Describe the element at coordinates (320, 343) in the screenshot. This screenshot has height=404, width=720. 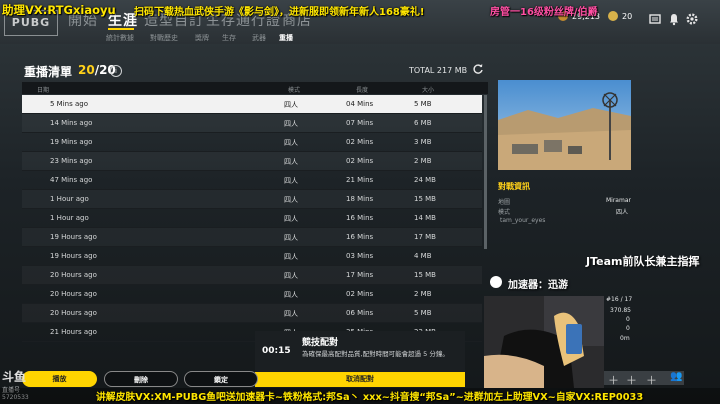
I see `matchmaking-title: 競技配對` at that location.